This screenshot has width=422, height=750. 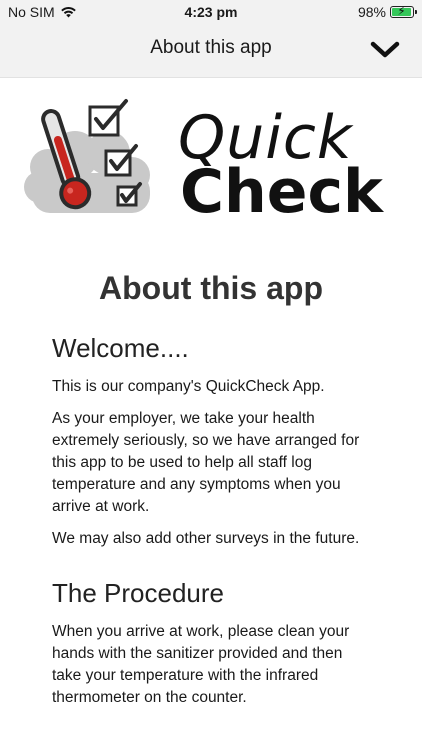 I want to click on battery-icon: ⚡, so click(x=403, y=11).